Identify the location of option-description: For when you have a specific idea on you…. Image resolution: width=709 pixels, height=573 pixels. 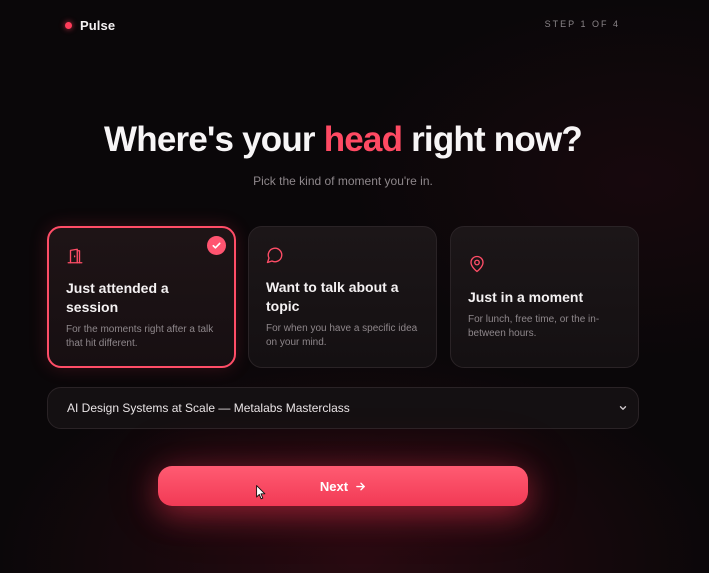
(342, 335).